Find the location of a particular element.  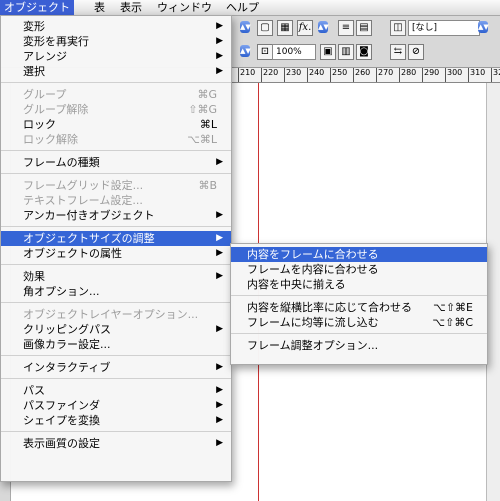

menu-bar: オブジェクト 表 表示 ウィンドウ ヘルプ is located at coordinates (250, 8).